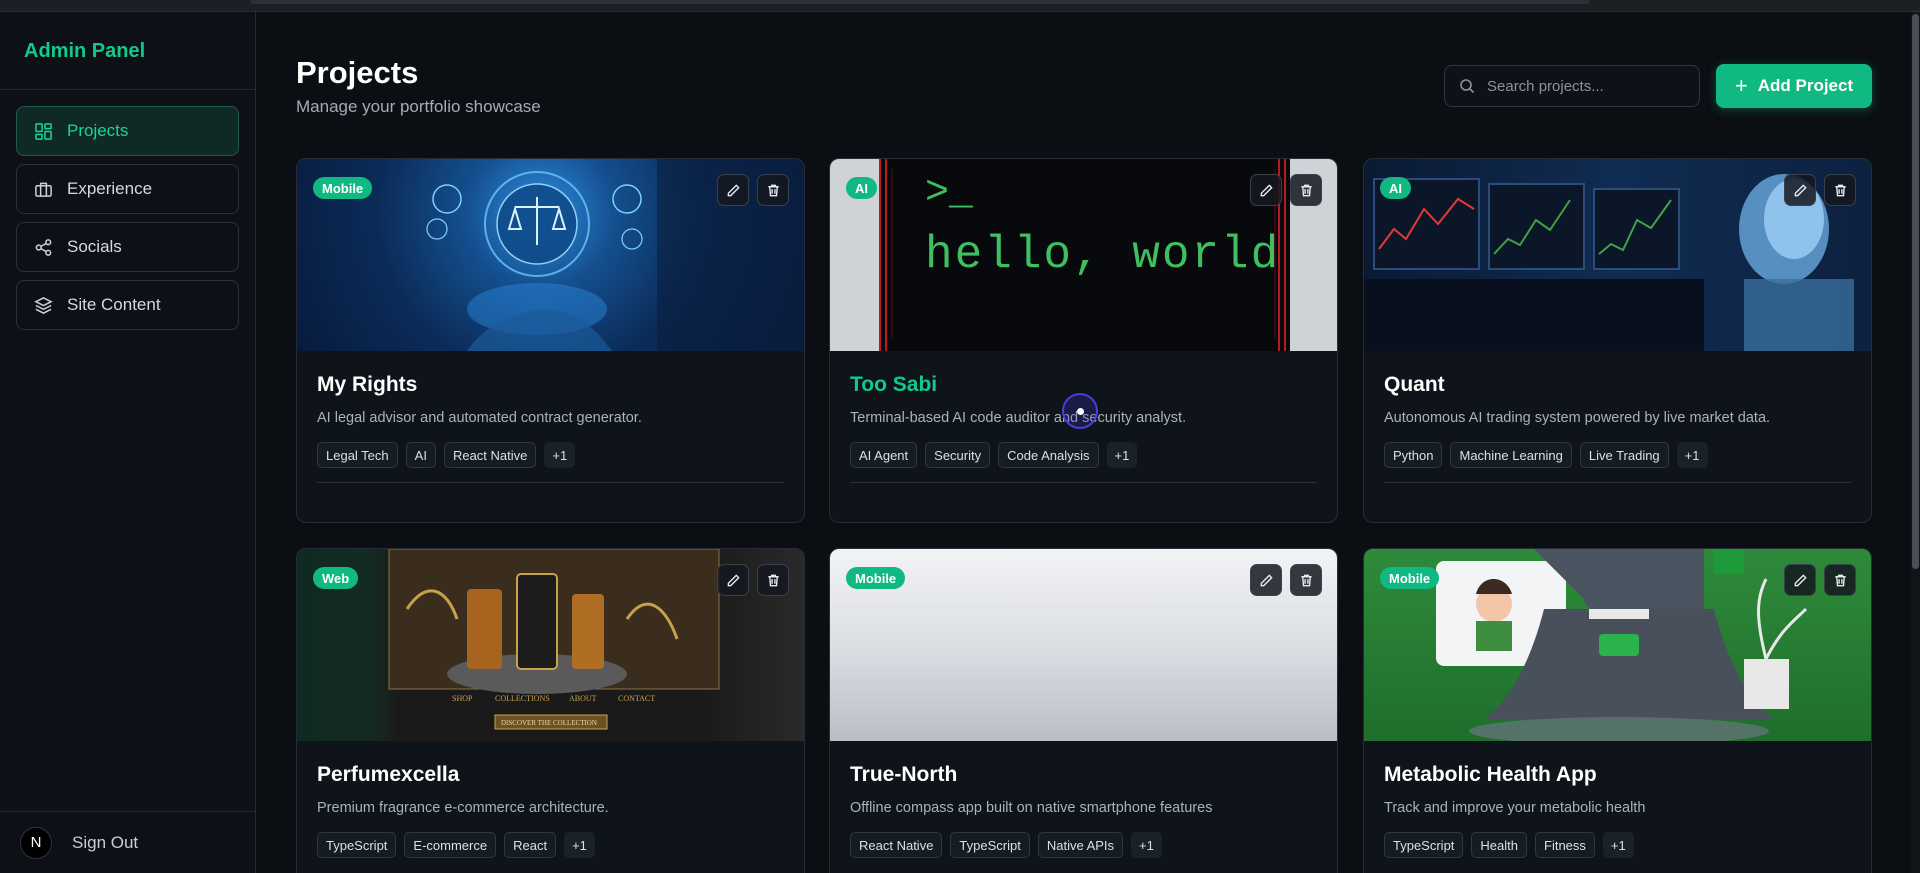 The image size is (1920, 873). I want to click on plus-icon: +, so click(1741, 85).